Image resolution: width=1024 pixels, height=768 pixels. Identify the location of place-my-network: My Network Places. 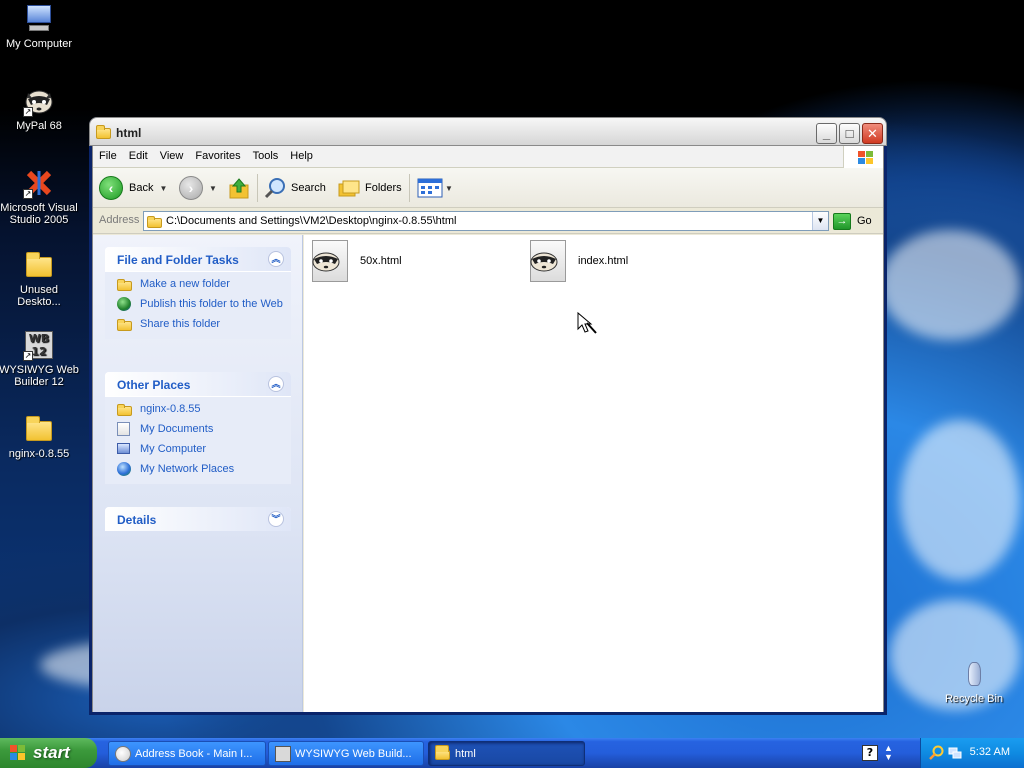
(204, 469).